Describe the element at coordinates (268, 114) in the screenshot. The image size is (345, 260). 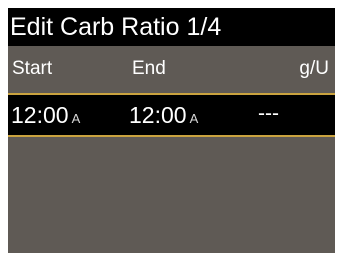
I see `ratio-value: ---` at that location.